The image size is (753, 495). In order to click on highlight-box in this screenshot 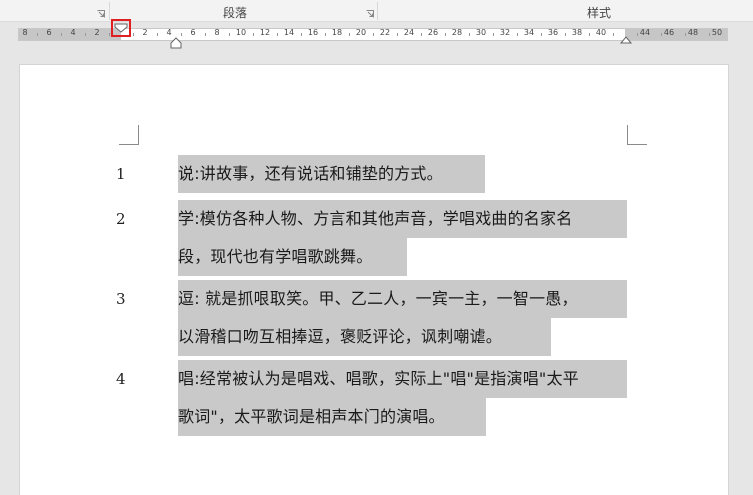, I will do `click(121, 28)`.